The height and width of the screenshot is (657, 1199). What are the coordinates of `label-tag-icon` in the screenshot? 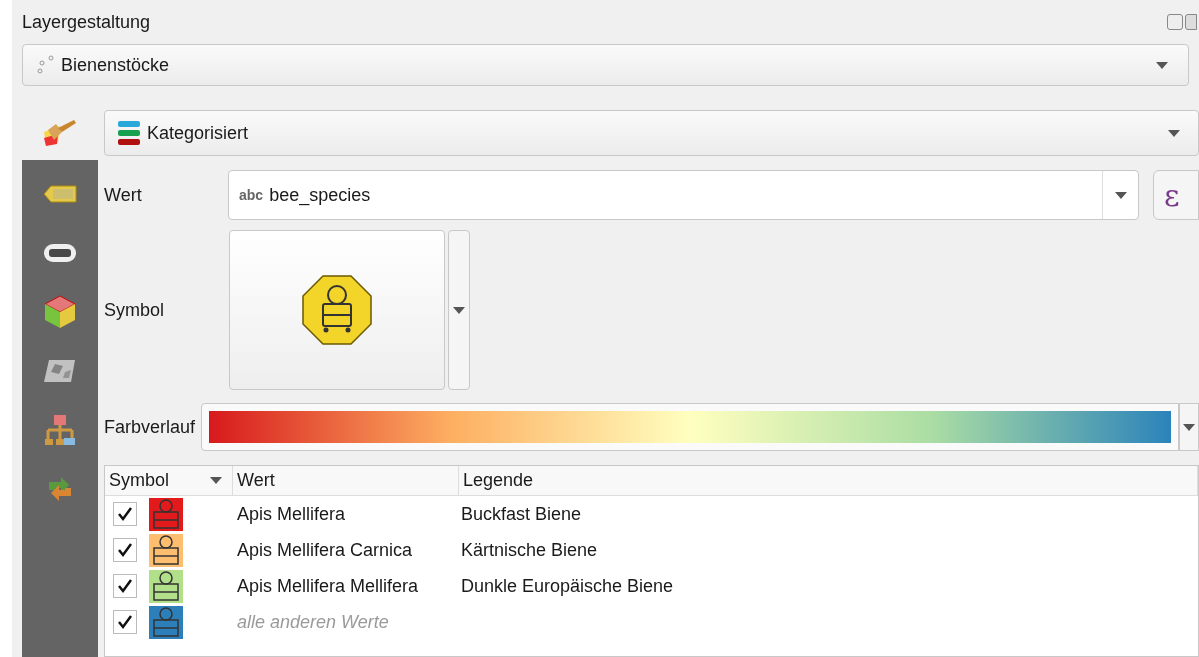 It's located at (60, 194).